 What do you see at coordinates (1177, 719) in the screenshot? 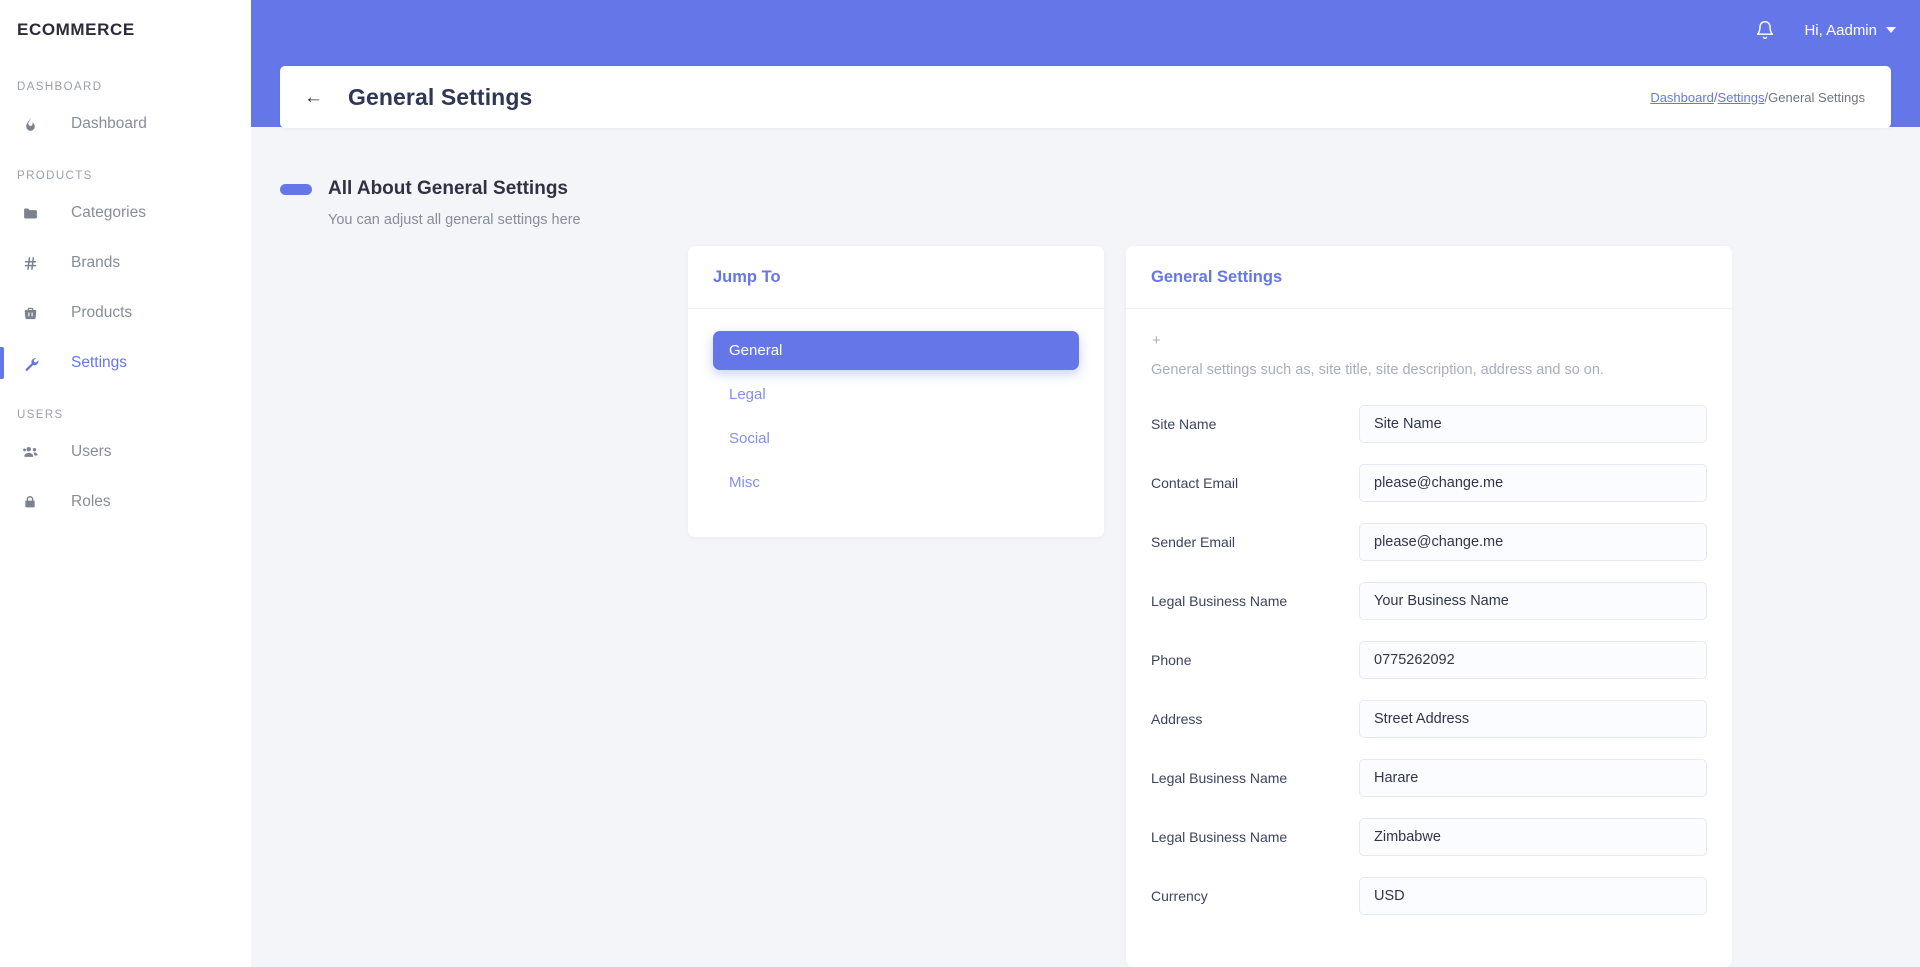
I see `form-label: Address` at bounding box center [1177, 719].